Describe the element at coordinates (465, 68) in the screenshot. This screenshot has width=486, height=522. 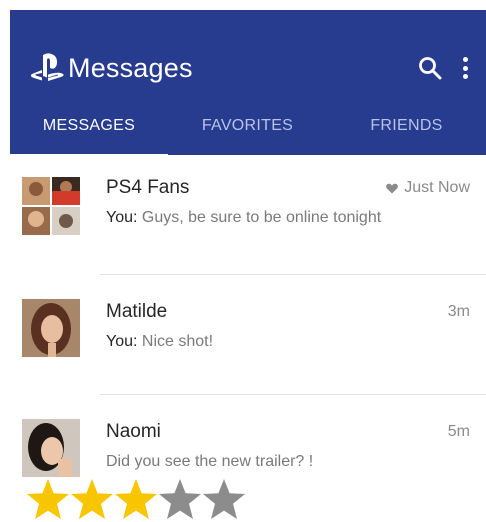
I see `more-vert-icon` at that location.